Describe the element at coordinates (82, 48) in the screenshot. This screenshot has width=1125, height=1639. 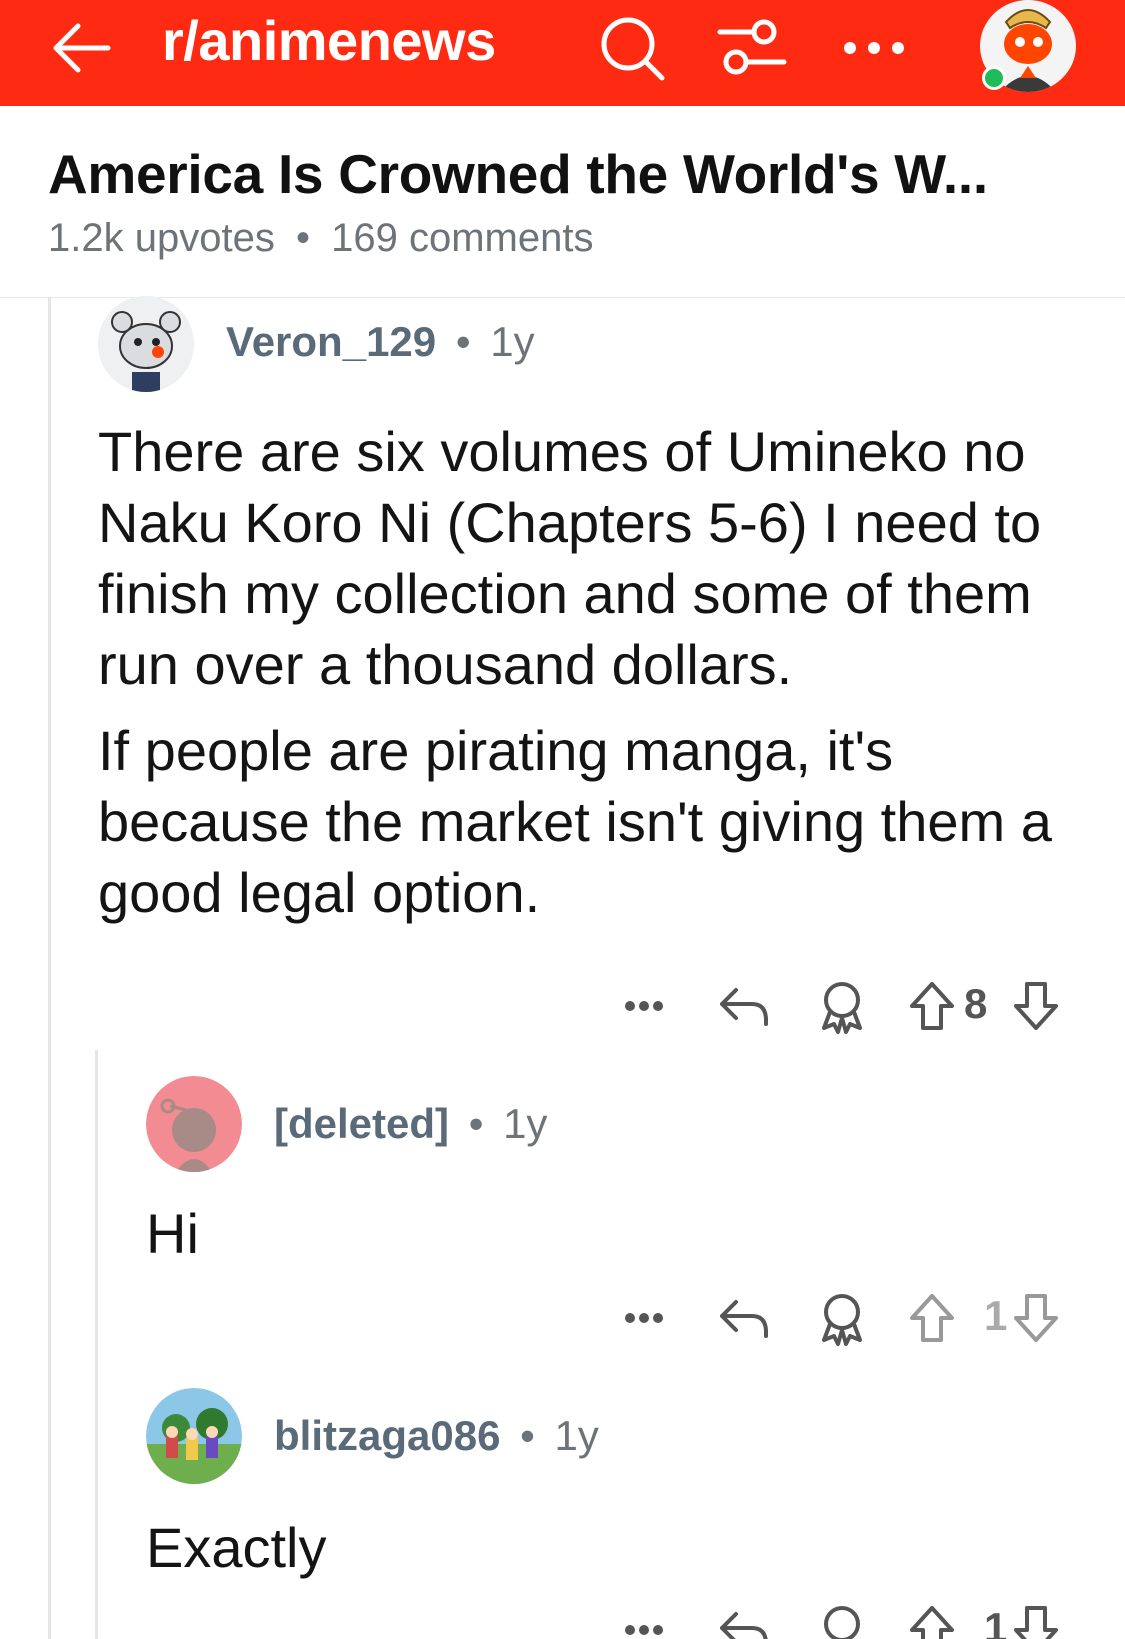
I see `back-arrow-icon` at that location.